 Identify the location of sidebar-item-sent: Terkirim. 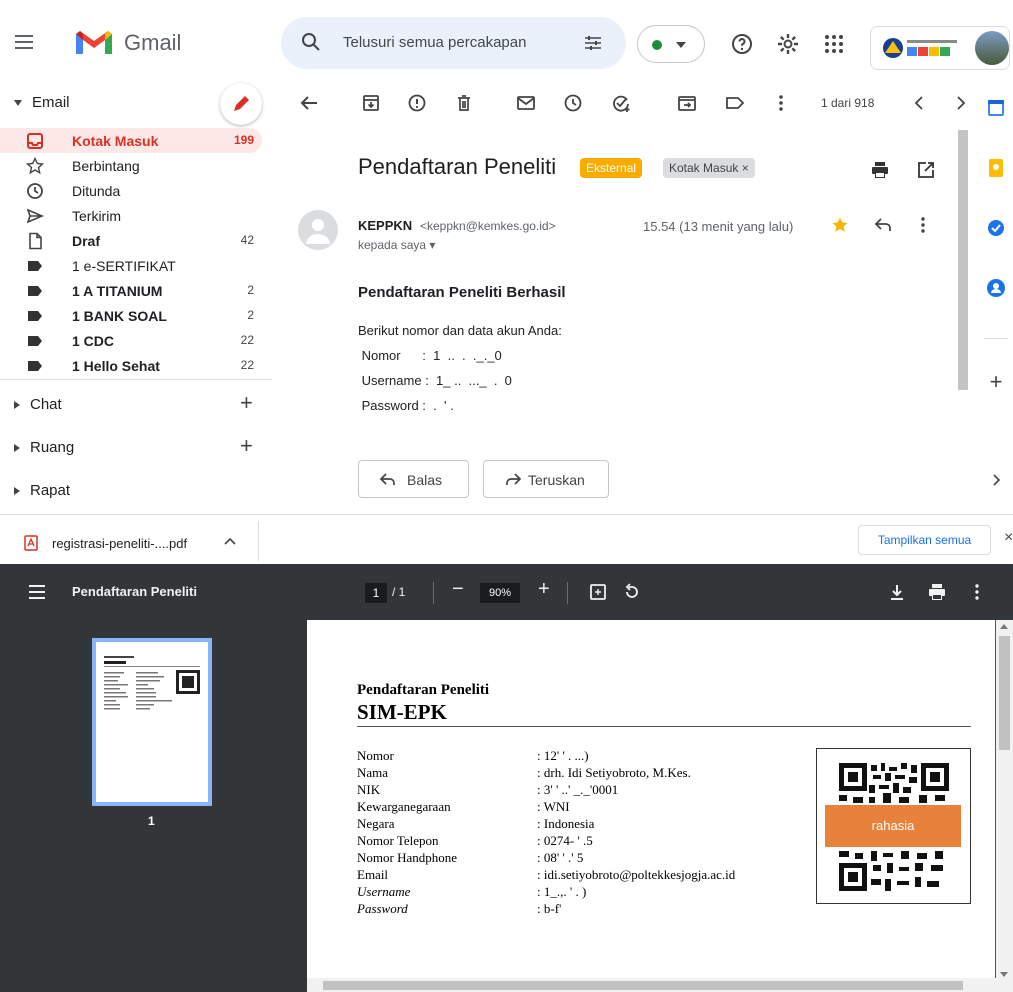
(131, 215).